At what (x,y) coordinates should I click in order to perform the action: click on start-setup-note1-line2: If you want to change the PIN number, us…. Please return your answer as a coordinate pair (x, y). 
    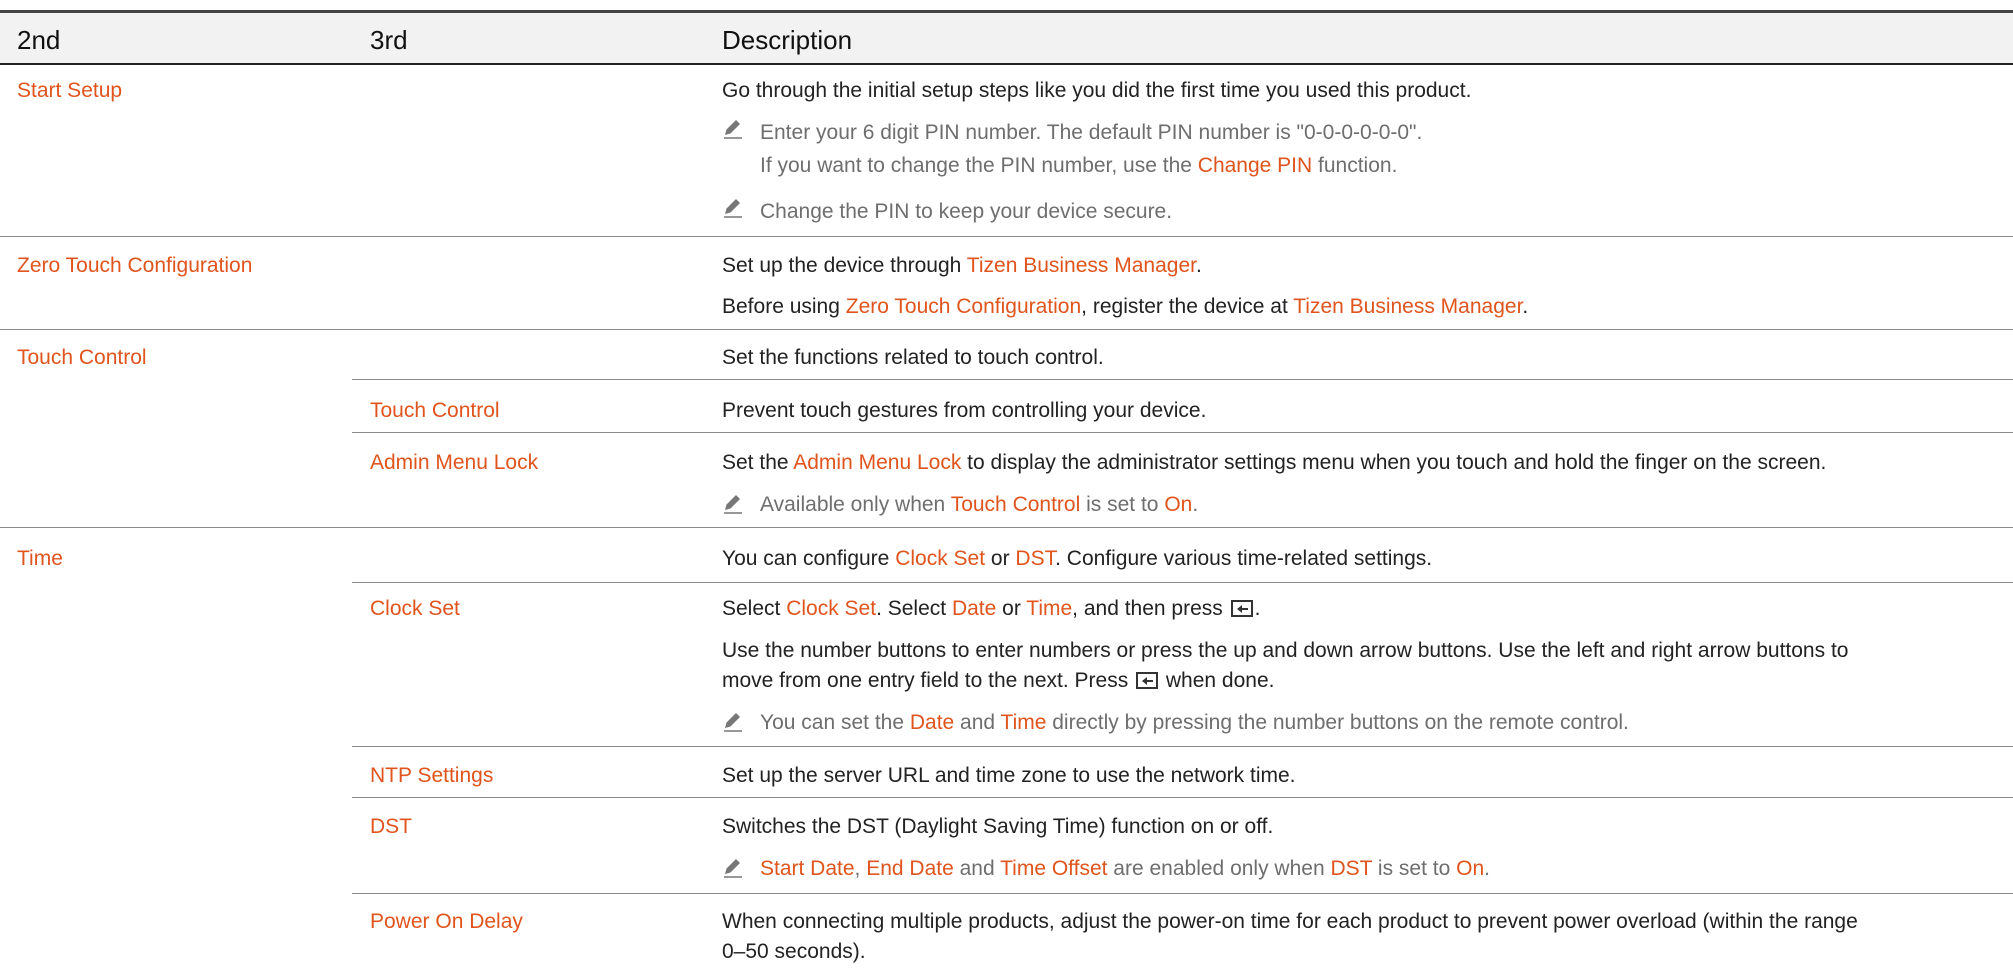
    Looking at the image, I should click on (1079, 165).